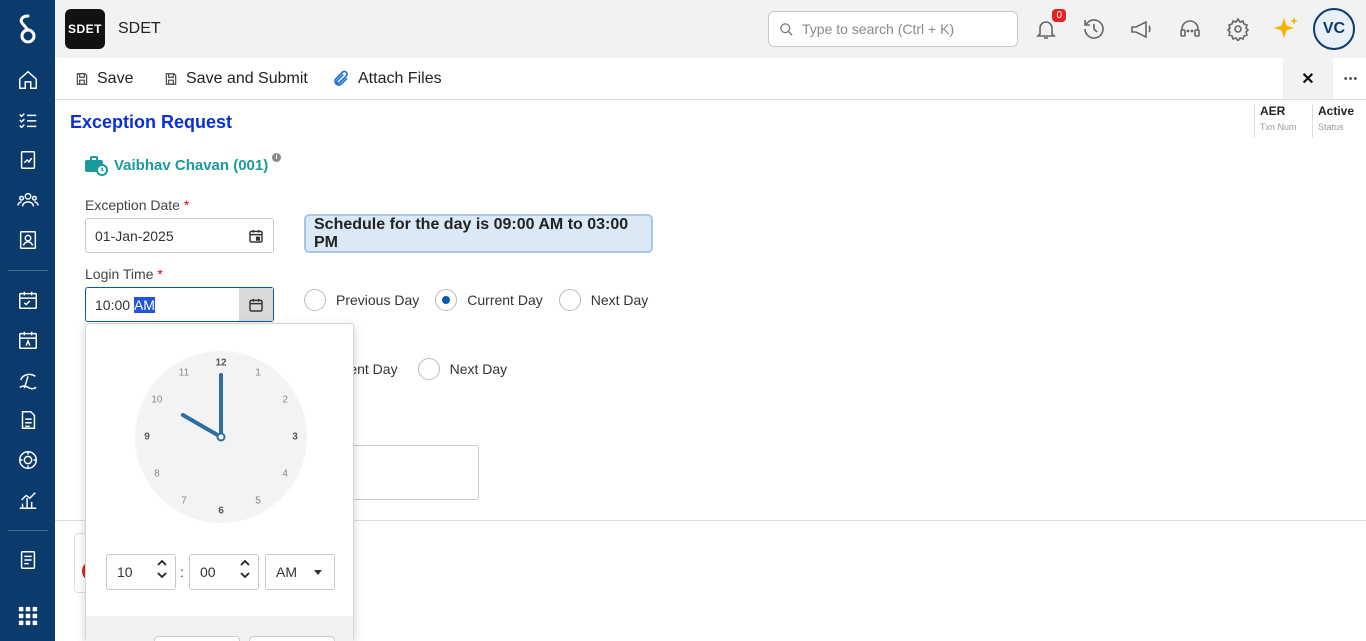 Image resolution: width=1366 pixels, height=641 pixels. Describe the element at coordinates (28, 240) in the screenshot. I see `contact-card-icon` at that location.